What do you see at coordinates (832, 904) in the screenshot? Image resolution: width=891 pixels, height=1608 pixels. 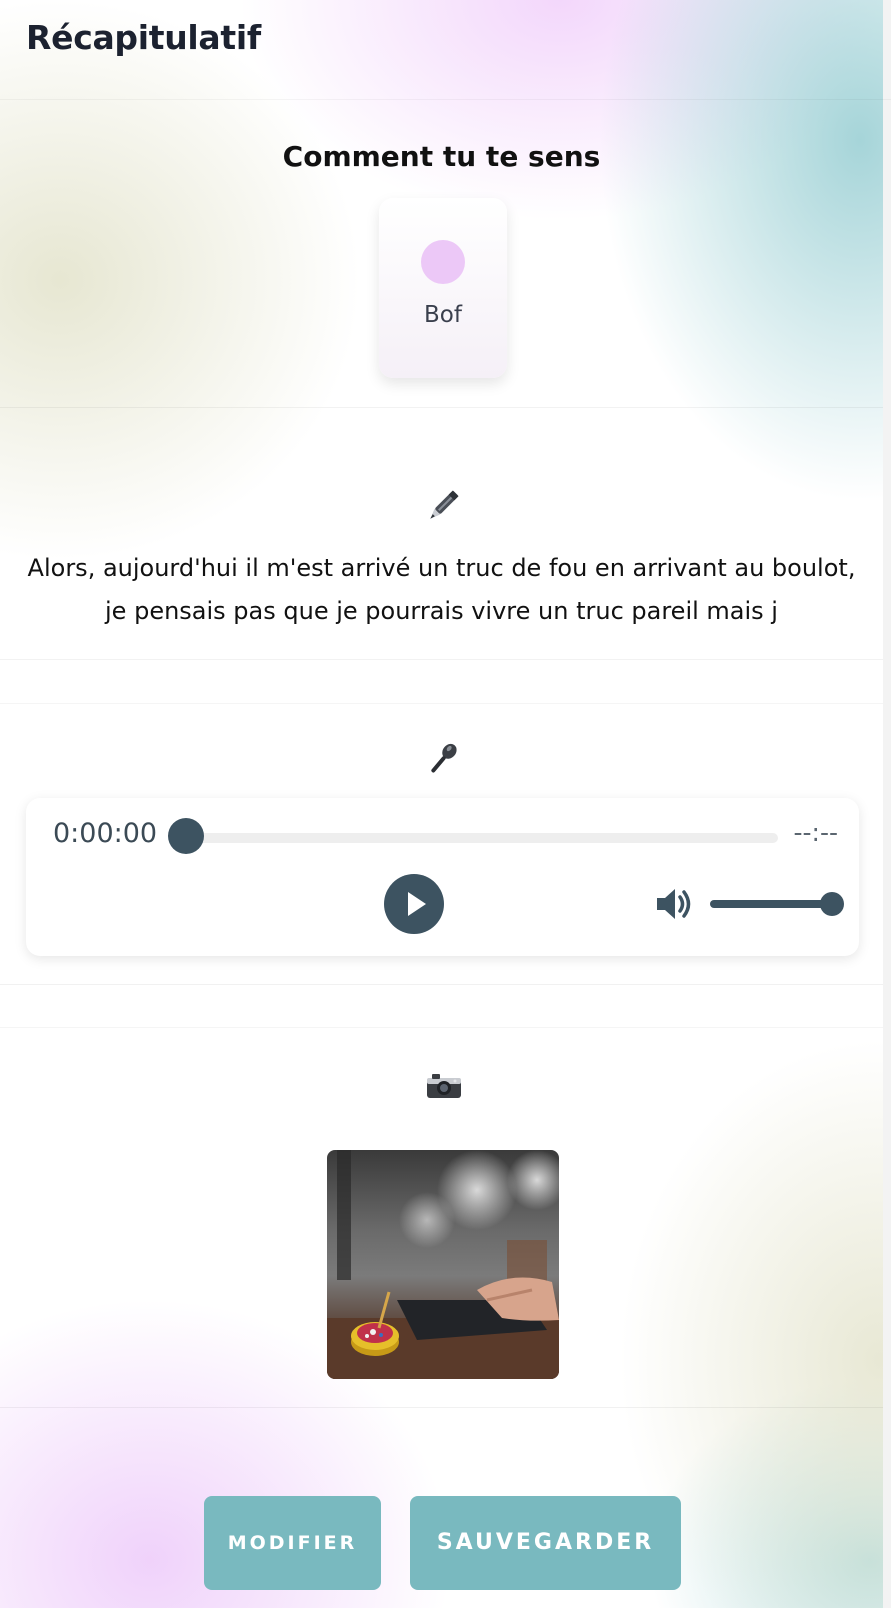 I see `volume-slider-thumb` at bounding box center [832, 904].